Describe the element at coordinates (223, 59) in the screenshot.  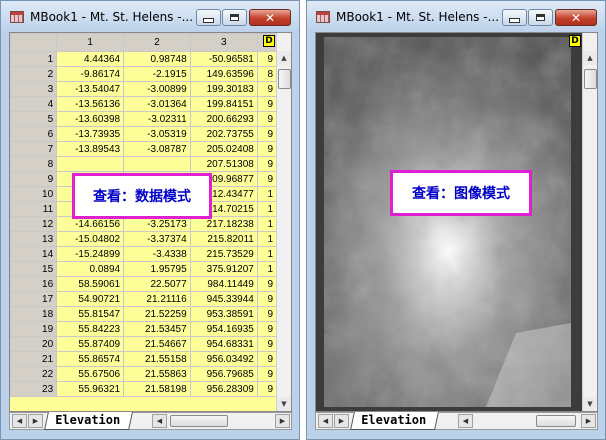
I see `cell-col3: -50.96581` at that location.